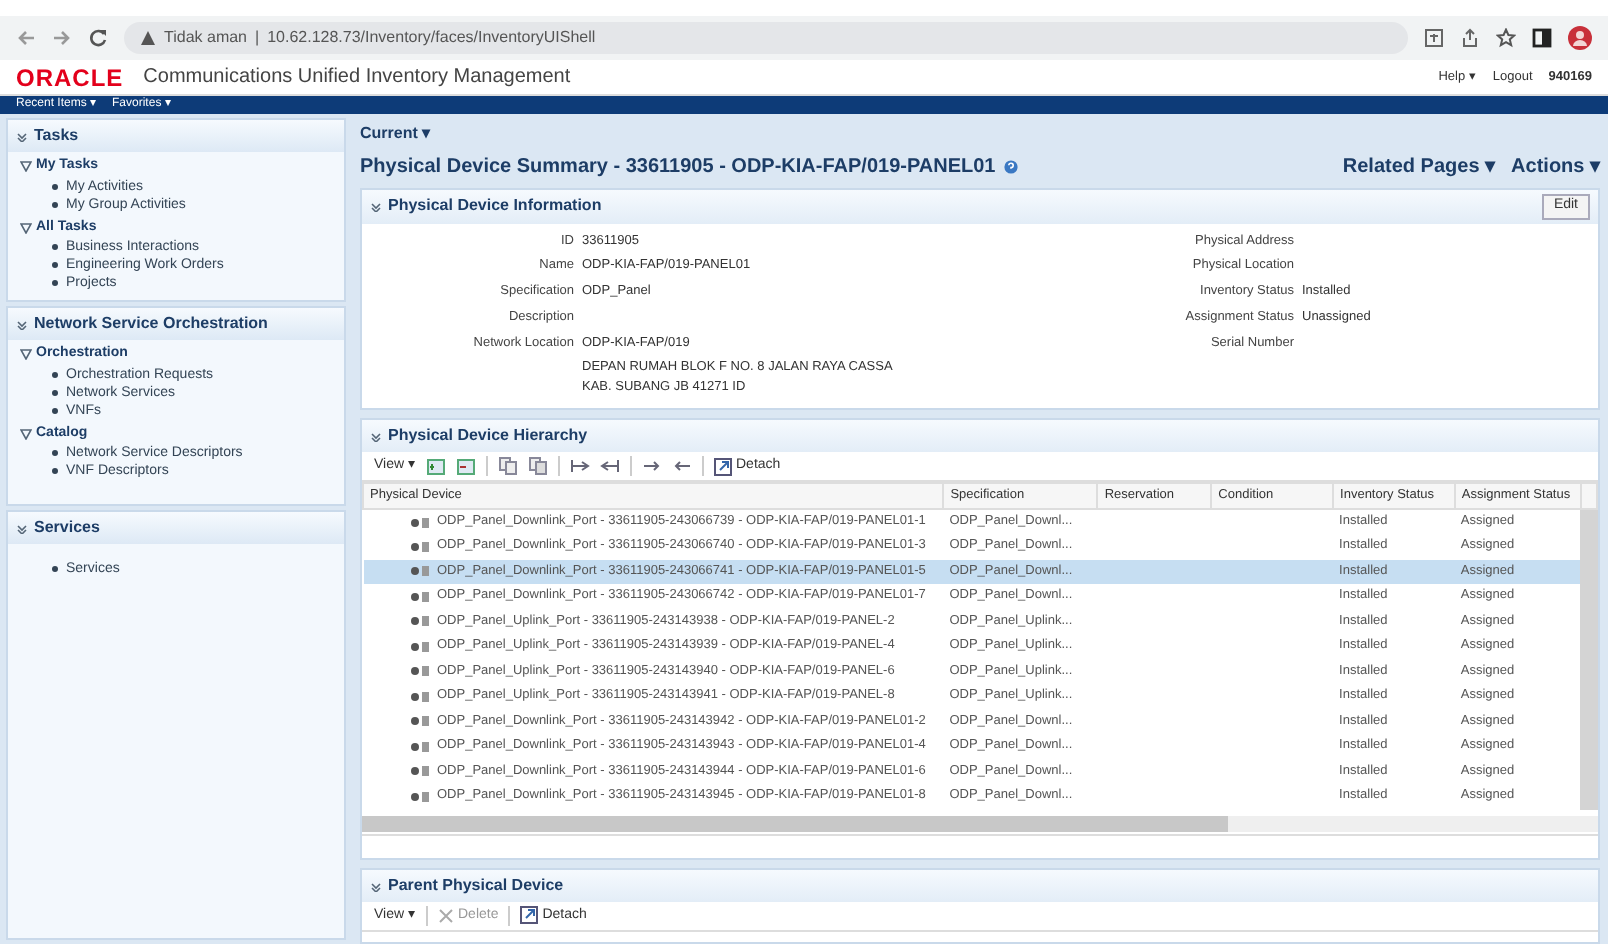 This screenshot has width=1608, height=944. I want to click on forward-icon, so click(62, 38).